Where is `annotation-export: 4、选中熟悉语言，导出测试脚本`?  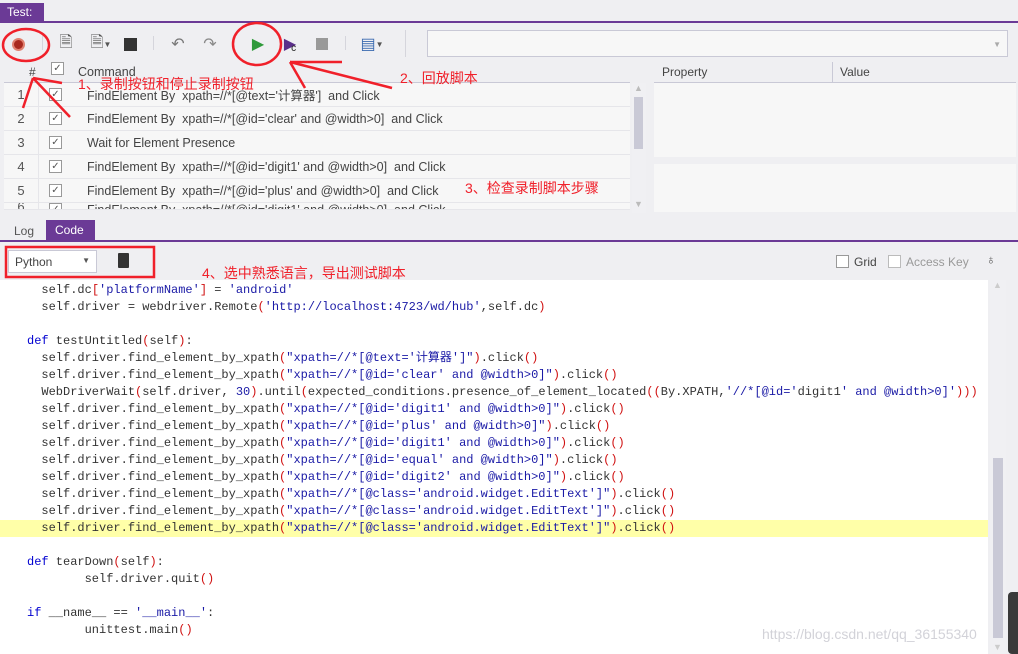 annotation-export: 4、选中熟悉语言，导出测试脚本 is located at coordinates (304, 273).